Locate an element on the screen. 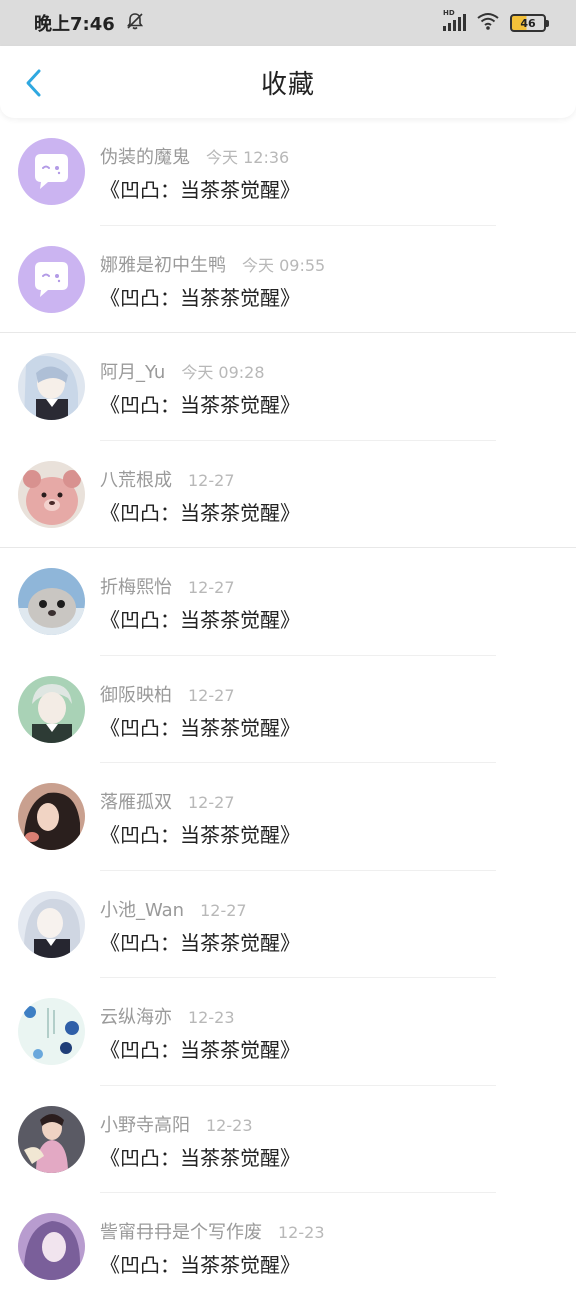  user-name: 御阪映柏 is located at coordinates (136, 694).